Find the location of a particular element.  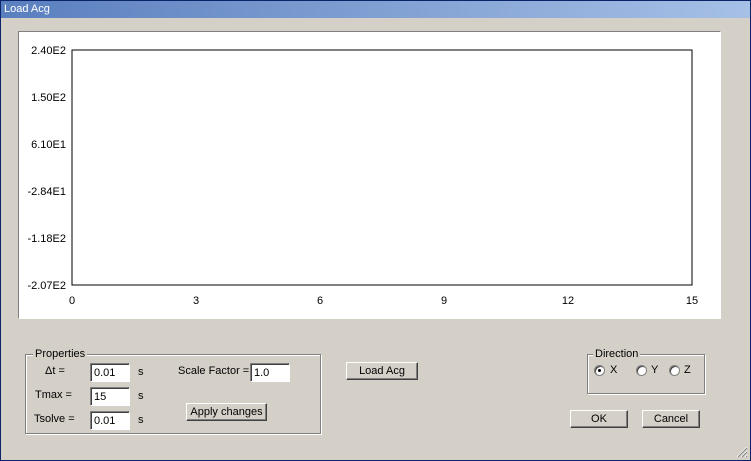

apply-changes-button: Apply changes is located at coordinates (226, 412).